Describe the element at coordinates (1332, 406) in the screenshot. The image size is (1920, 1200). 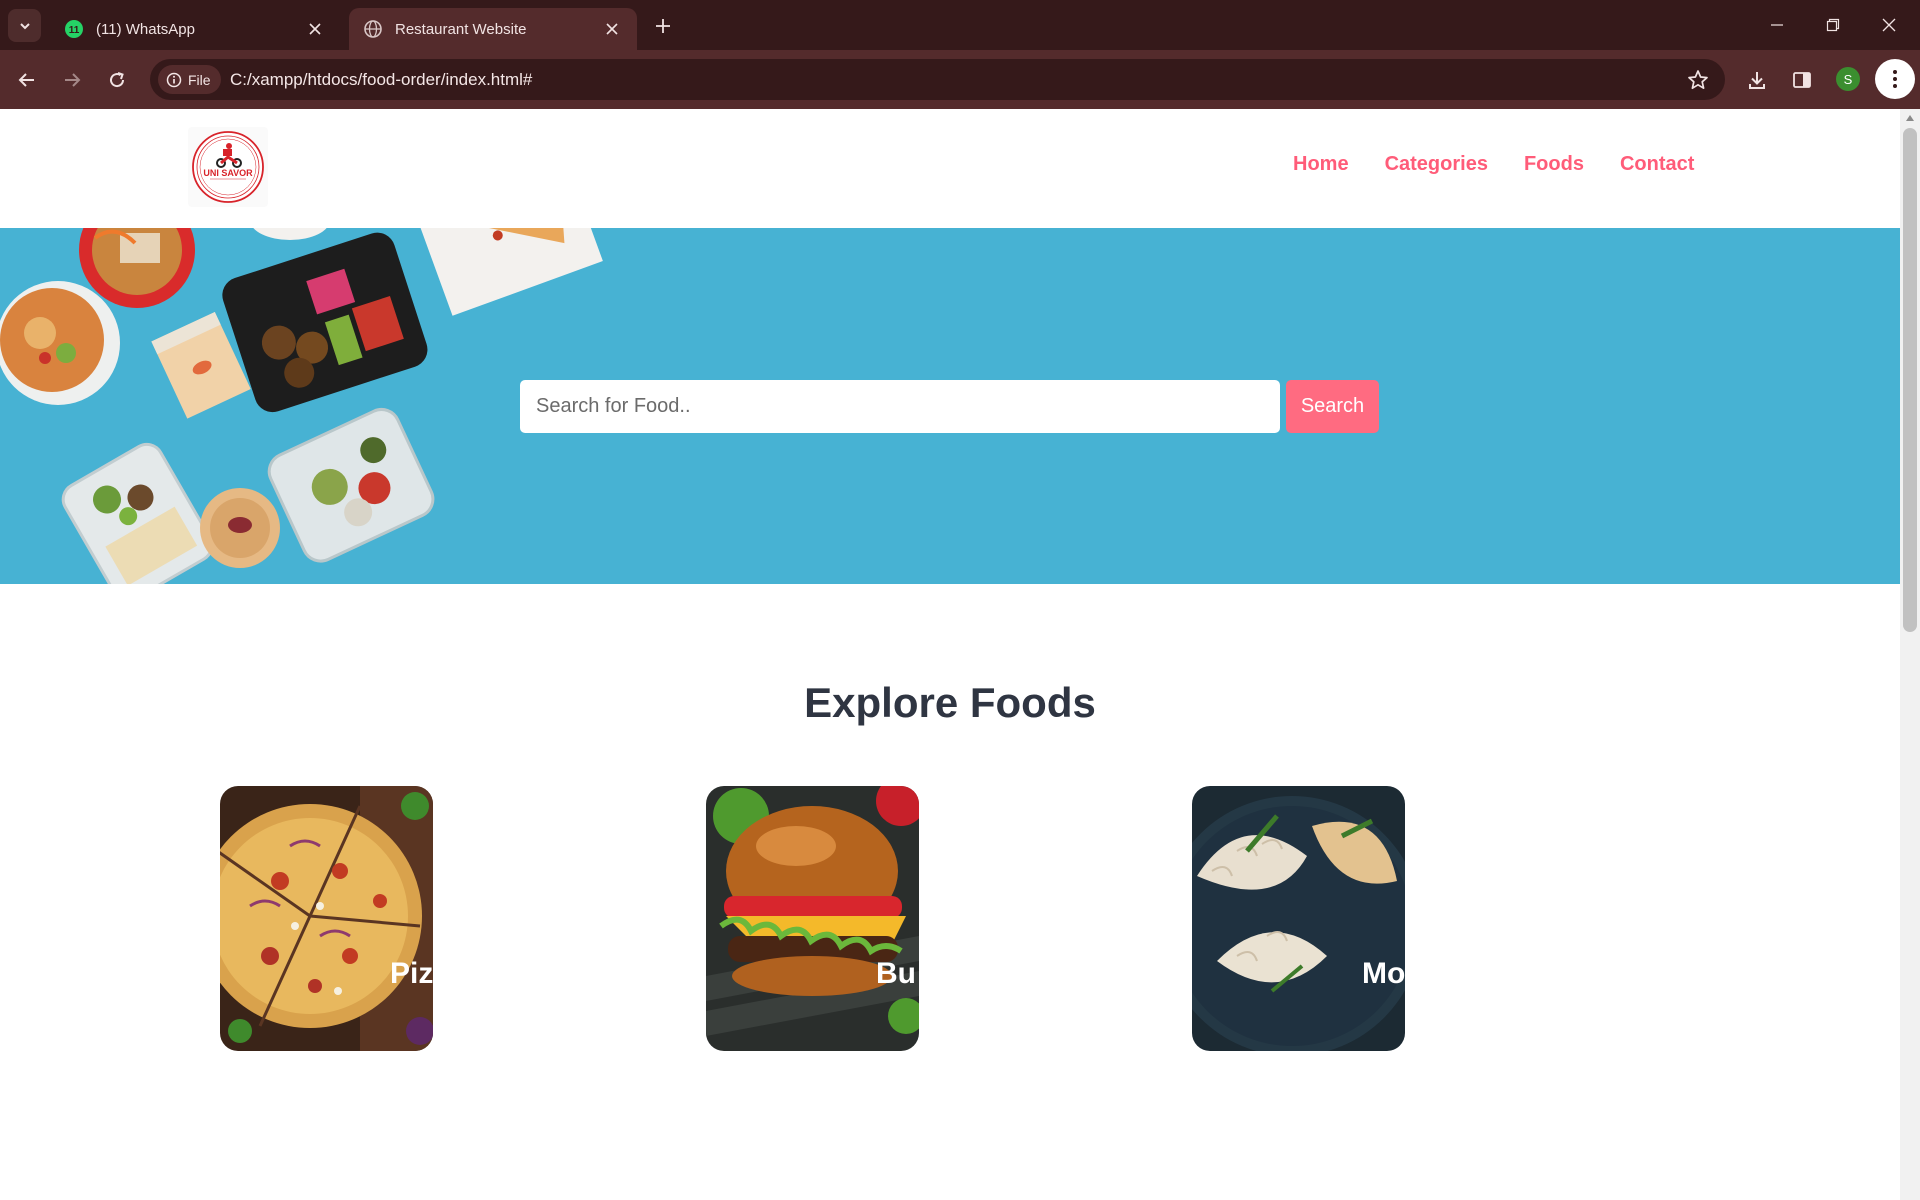
I see `search-button: Search` at that location.